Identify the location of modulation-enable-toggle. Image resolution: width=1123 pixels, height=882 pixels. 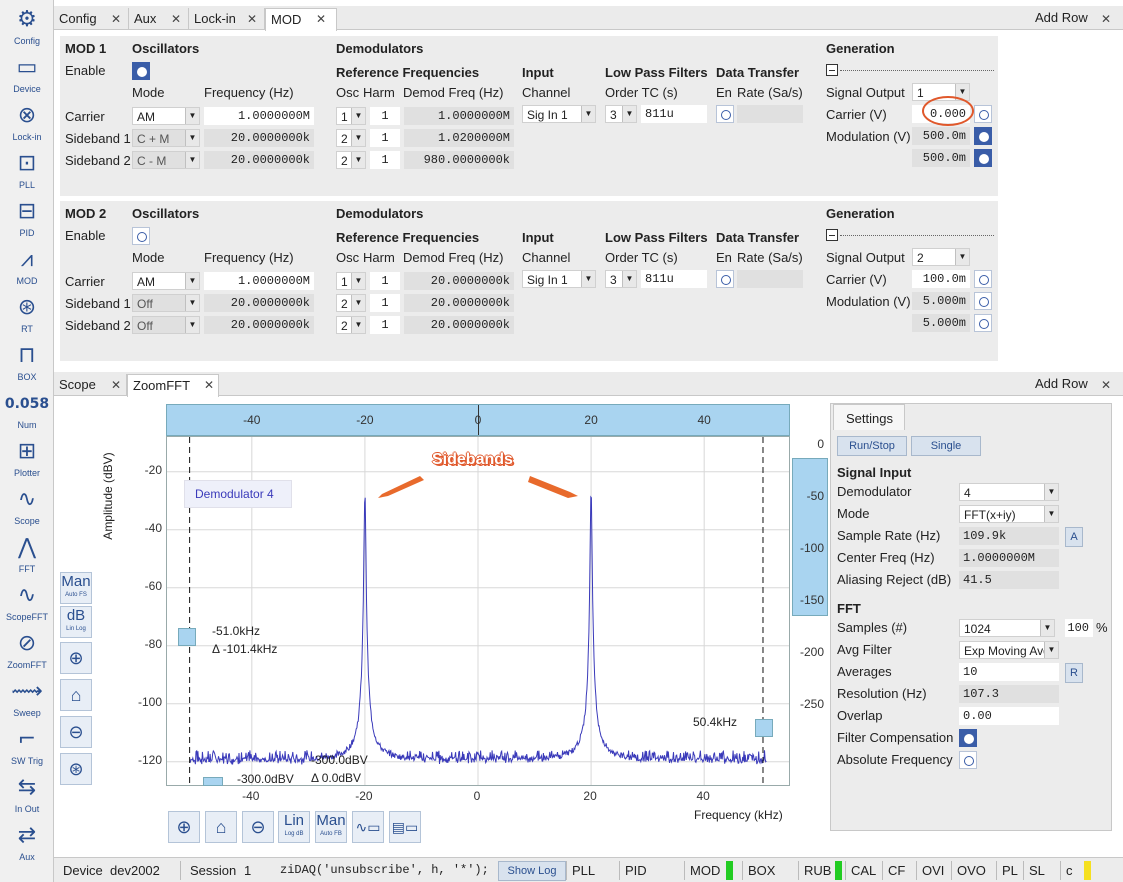
(983, 301).